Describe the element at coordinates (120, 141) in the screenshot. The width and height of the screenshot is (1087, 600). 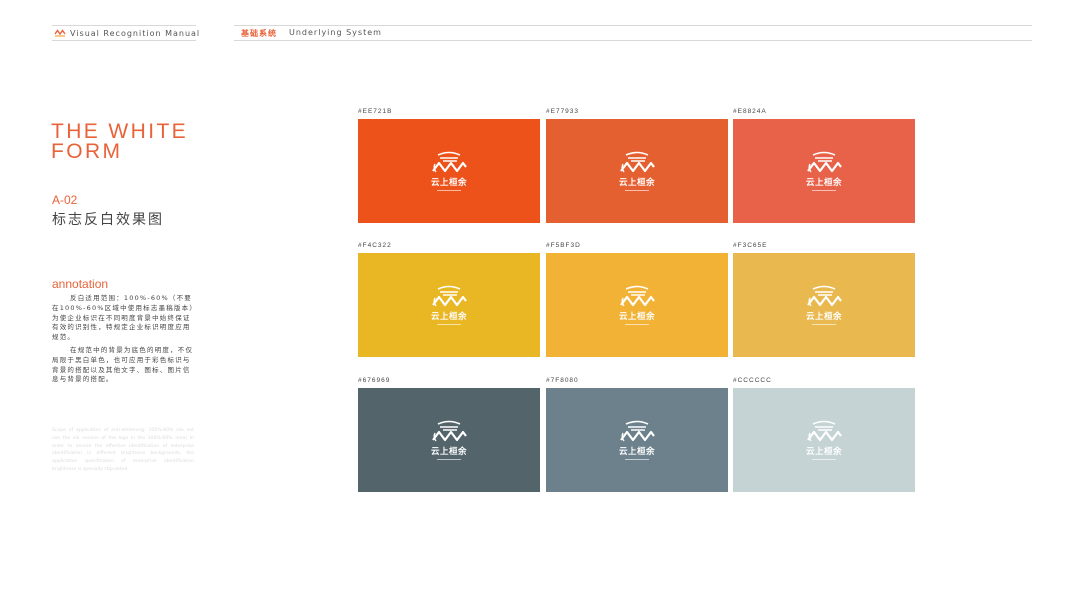
I see `page-title: THE WHITE FORM` at that location.